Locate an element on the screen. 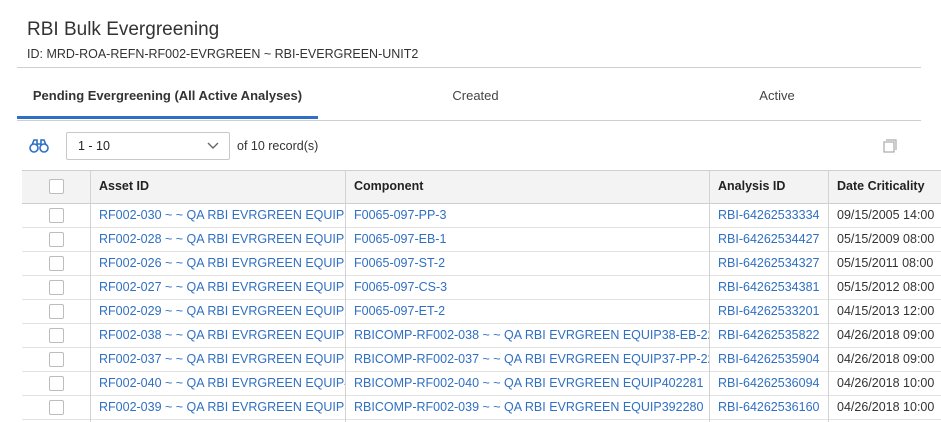  tab-created: Created is located at coordinates (475, 100).